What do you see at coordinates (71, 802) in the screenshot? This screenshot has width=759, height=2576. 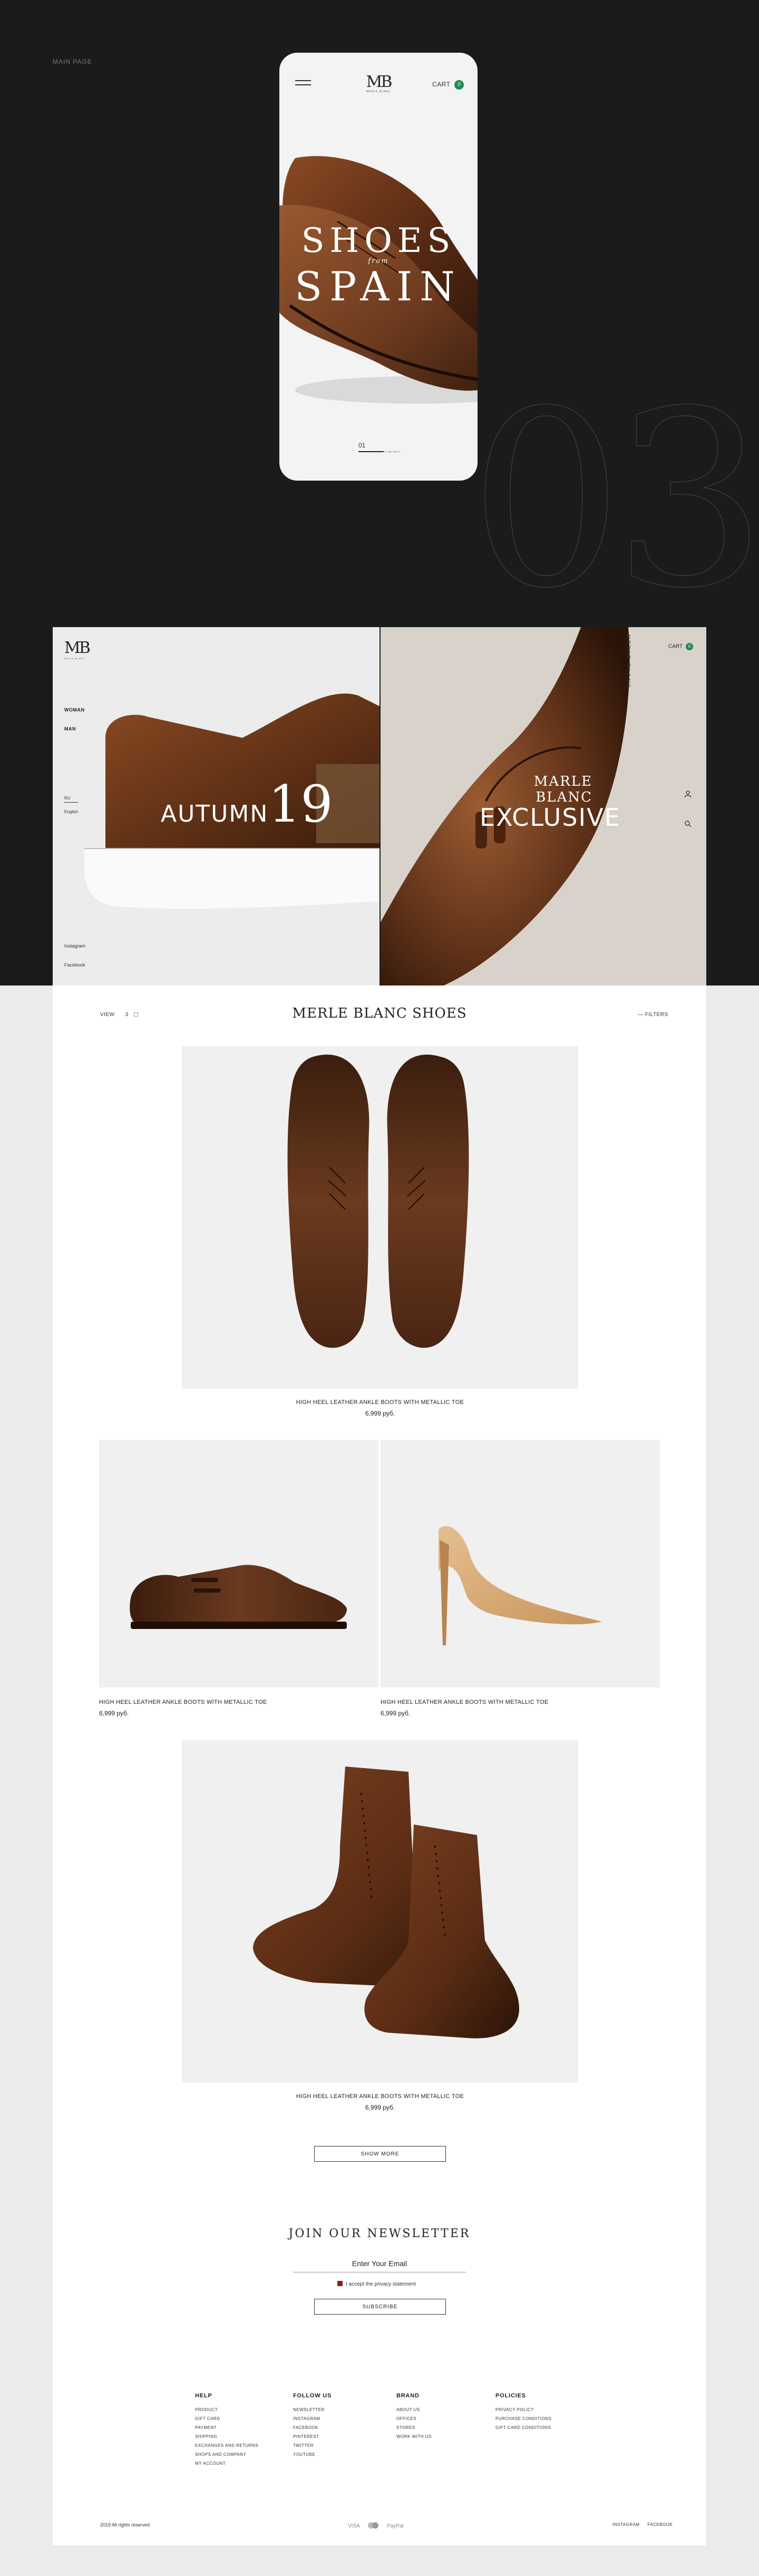 I see `language-divider` at bounding box center [71, 802].